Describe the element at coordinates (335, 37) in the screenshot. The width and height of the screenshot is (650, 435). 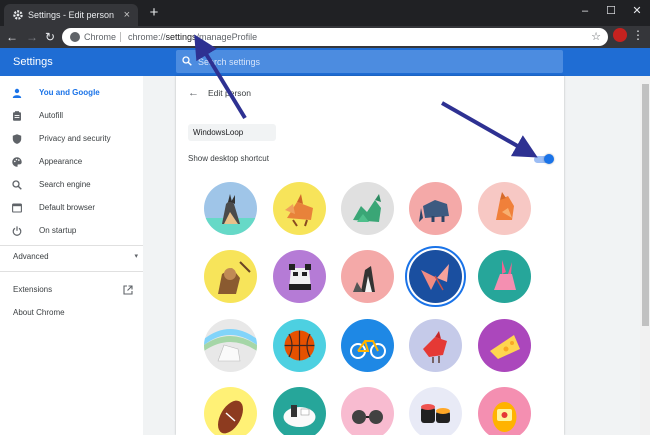
I see `address-bar: Chrome chrome://settings/manageProfile ☆` at that location.